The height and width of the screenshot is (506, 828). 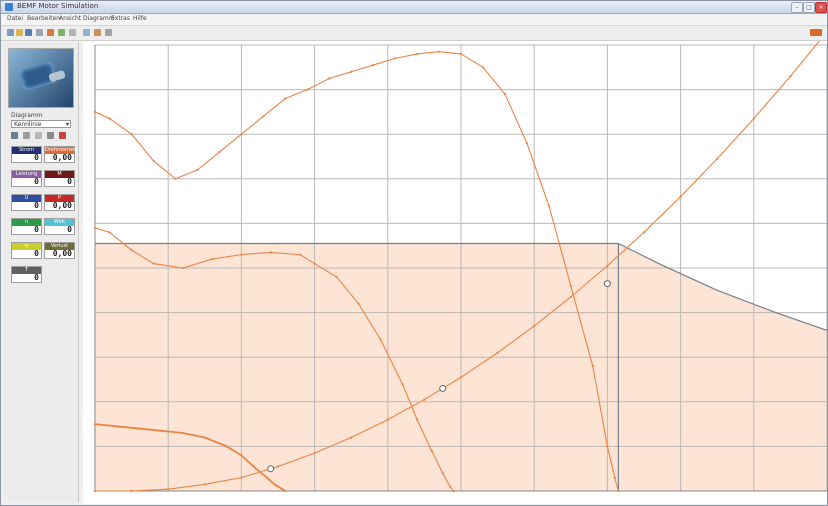 What do you see at coordinates (9, 7) in the screenshot?
I see `app-icon` at bounding box center [9, 7].